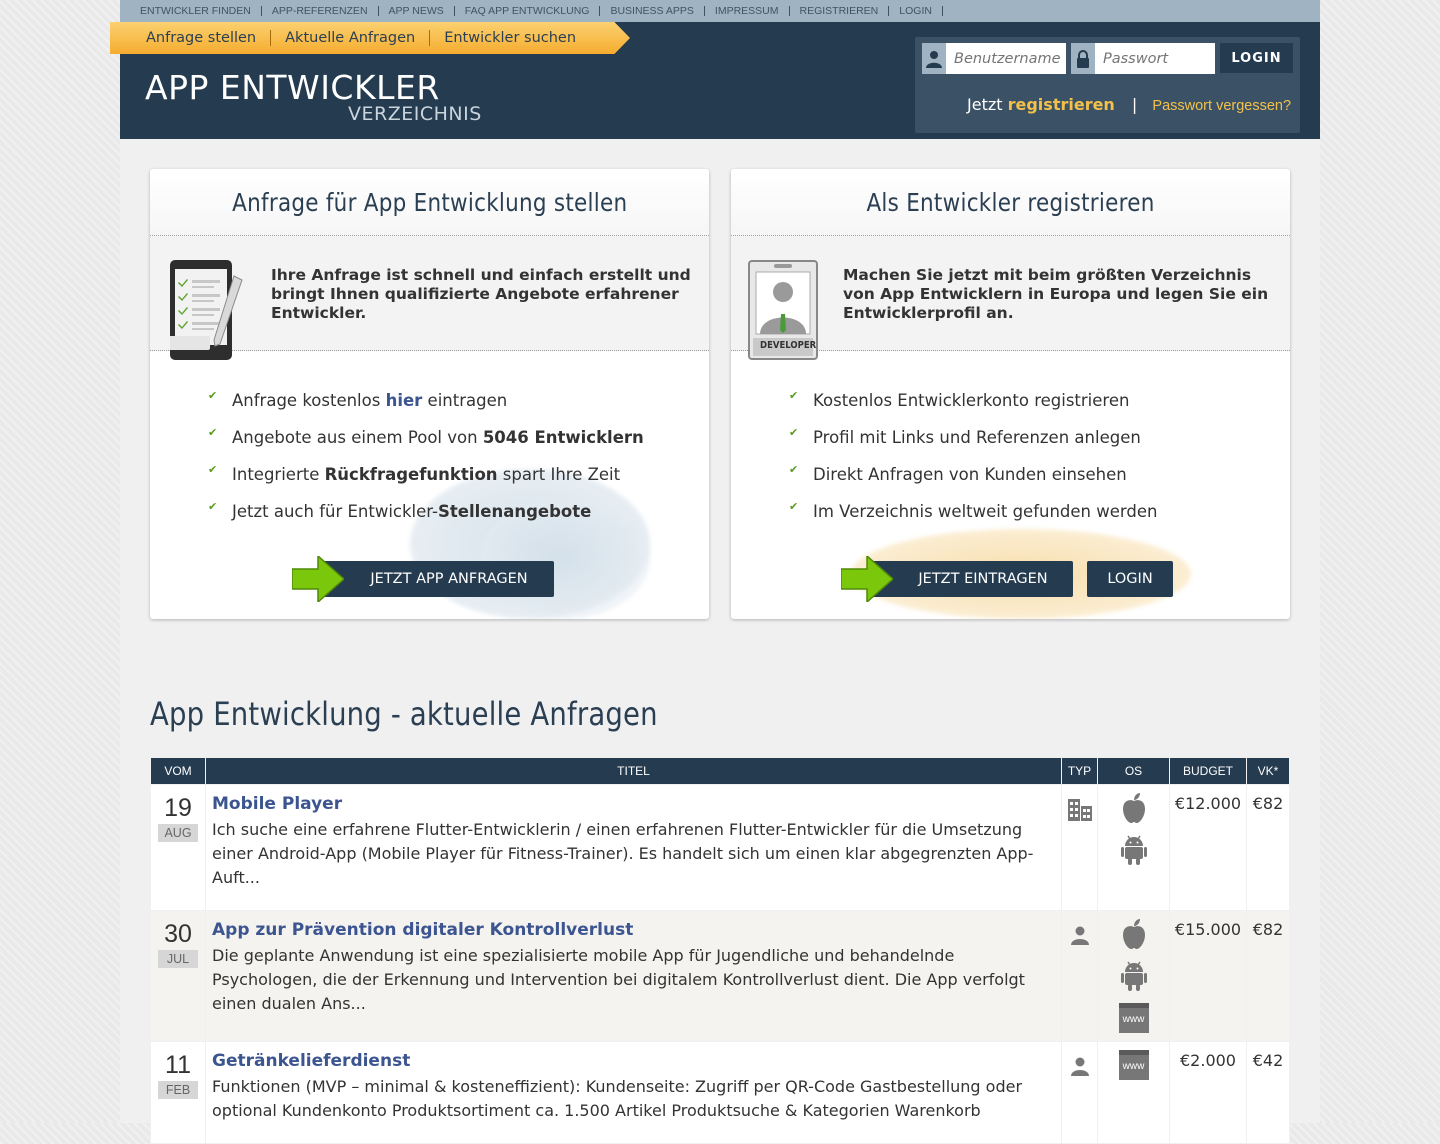  I want to click on site-logo: APP ENTWICKLER VERZEICHNIS, so click(313, 96).